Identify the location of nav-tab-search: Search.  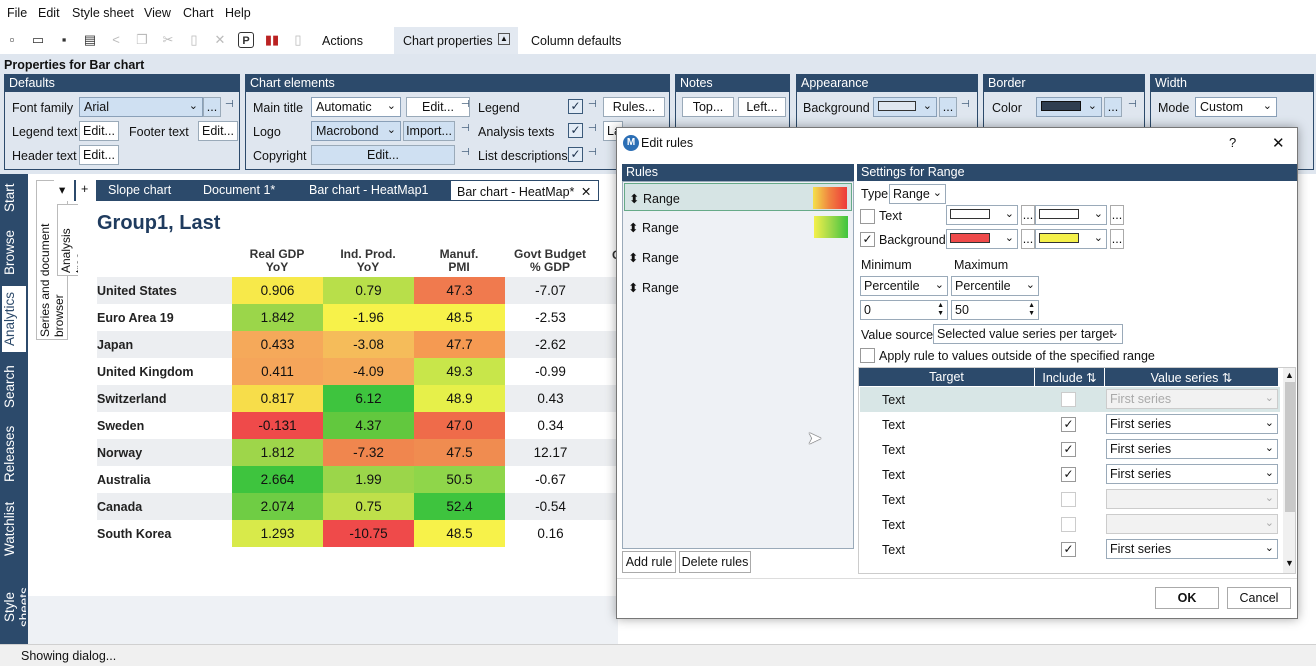
(14, 387).